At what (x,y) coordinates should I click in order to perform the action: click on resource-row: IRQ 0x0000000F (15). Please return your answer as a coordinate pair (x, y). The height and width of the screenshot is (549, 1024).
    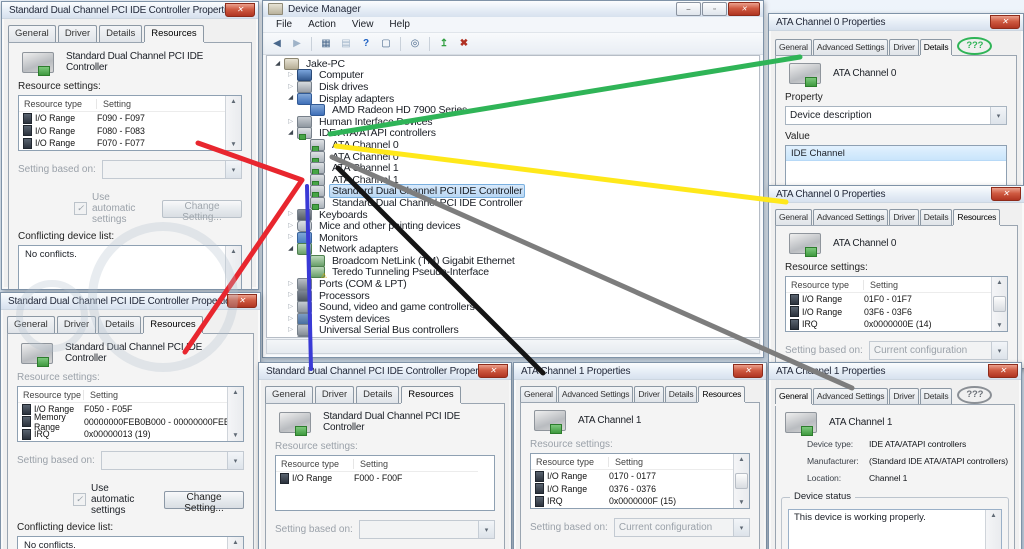
    Looking at the image, I should click on (632, 501).